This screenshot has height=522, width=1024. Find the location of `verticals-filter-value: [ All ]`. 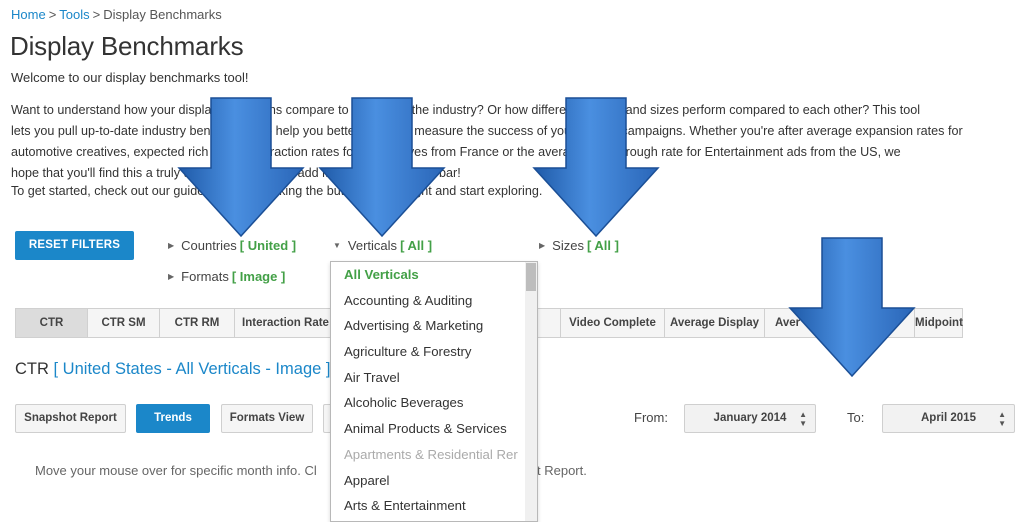

verticals-filter-value: [ All ] is located at coordinates (416, 245).